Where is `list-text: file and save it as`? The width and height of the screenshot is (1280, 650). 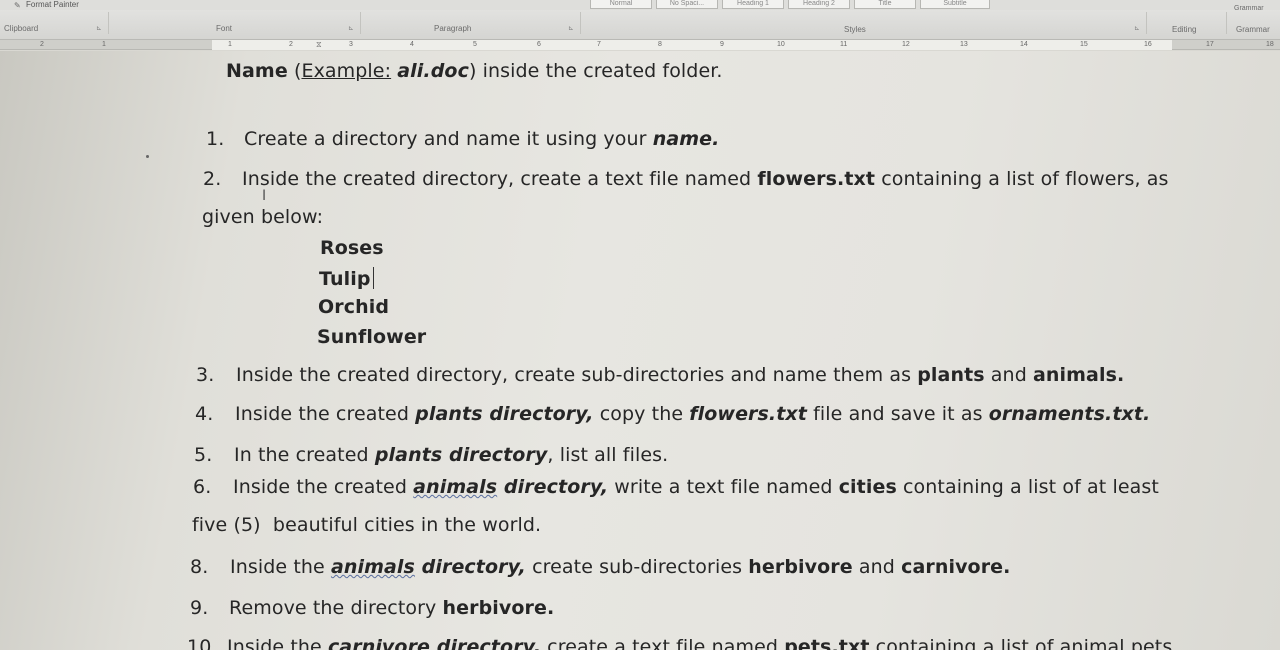
list-text: file and save it as is located at coordinates (897, 414).